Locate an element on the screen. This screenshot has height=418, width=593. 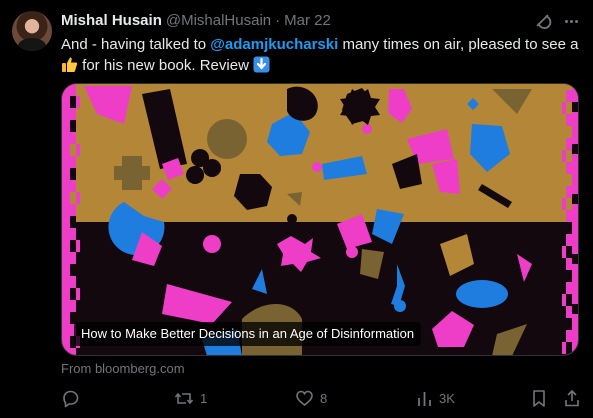
reply-icon is located at coordinates (71, 398).